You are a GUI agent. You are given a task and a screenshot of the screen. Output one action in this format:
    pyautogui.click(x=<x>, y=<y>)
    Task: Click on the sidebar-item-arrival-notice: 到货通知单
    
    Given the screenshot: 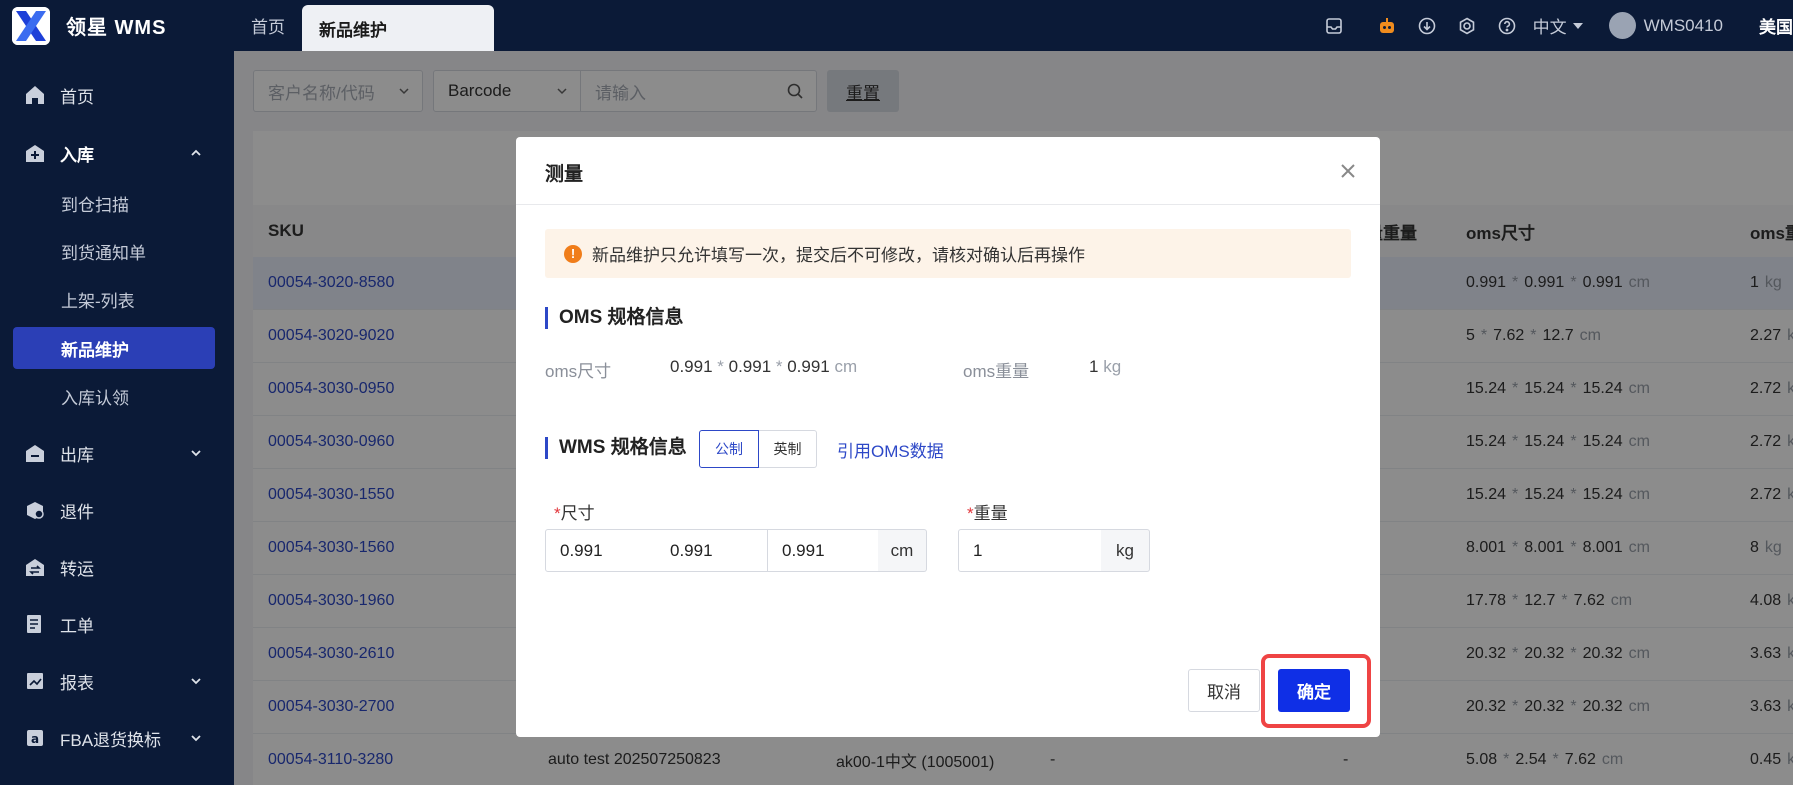 What is the action you would take?
    pyautogui.click(x=114, y=251)
    